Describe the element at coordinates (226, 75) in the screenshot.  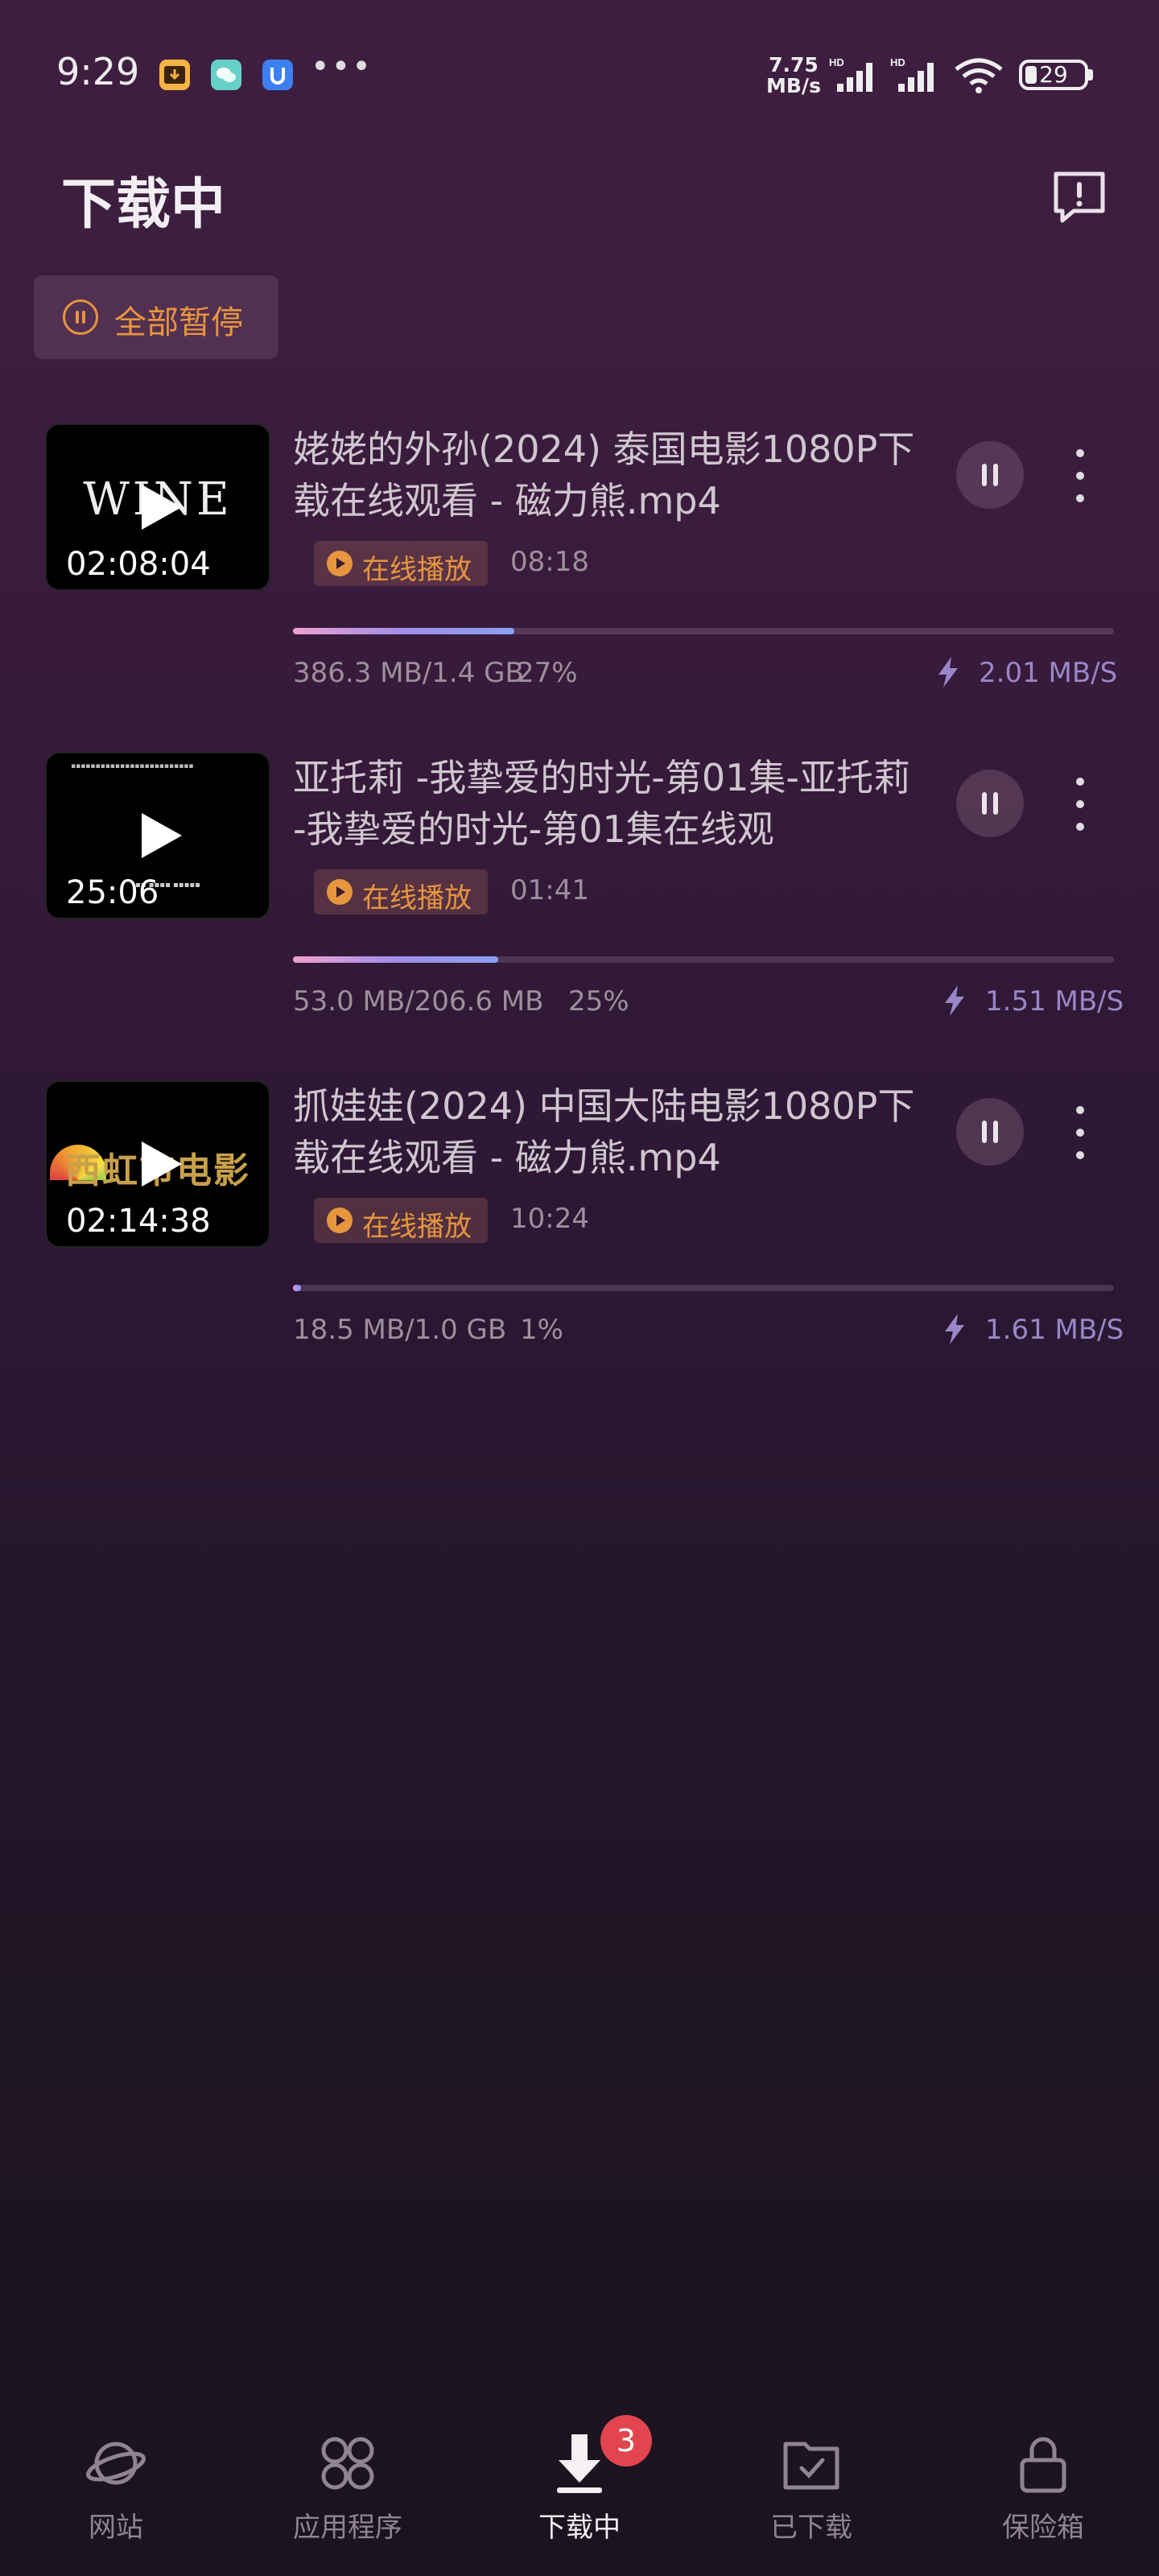
I see `wechat-icon` at that location.